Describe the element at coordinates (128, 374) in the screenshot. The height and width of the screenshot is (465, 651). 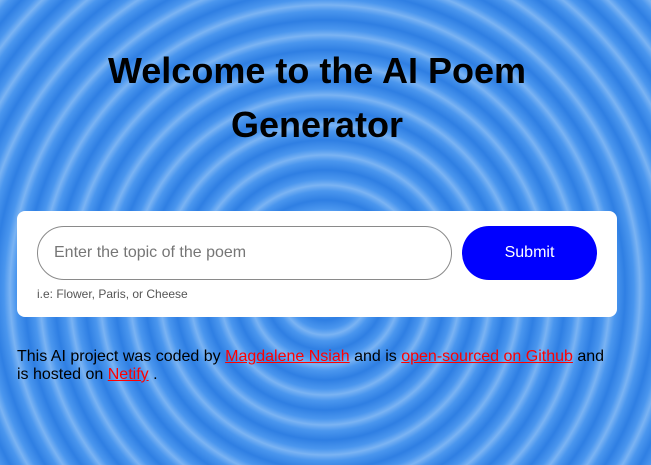
I see `netlify-link: Netify` at that location.